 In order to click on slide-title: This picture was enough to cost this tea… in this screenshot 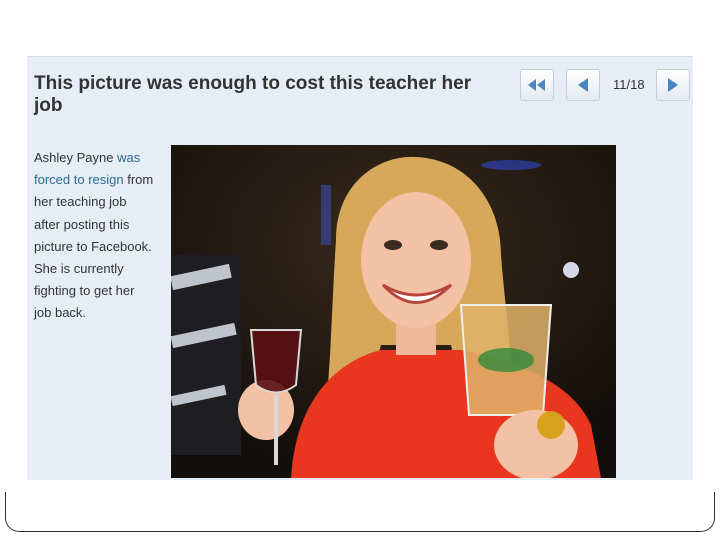, I will do `click(253, 94)`.